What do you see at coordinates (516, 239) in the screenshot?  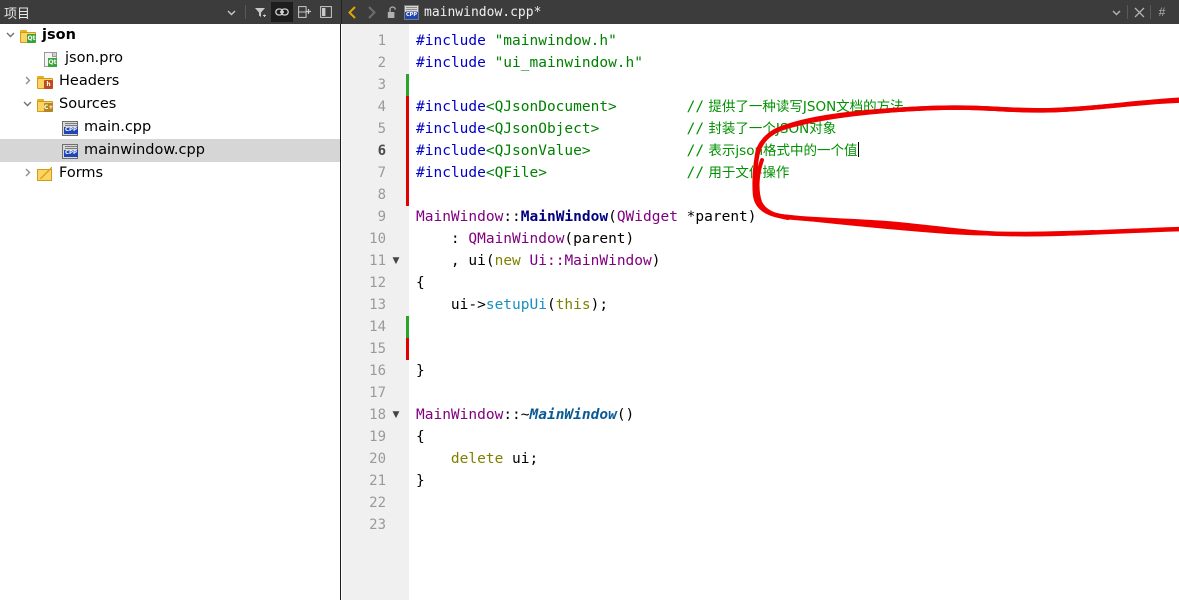 I see `token-class: QMainWindow` at bounding box center [516, 239].